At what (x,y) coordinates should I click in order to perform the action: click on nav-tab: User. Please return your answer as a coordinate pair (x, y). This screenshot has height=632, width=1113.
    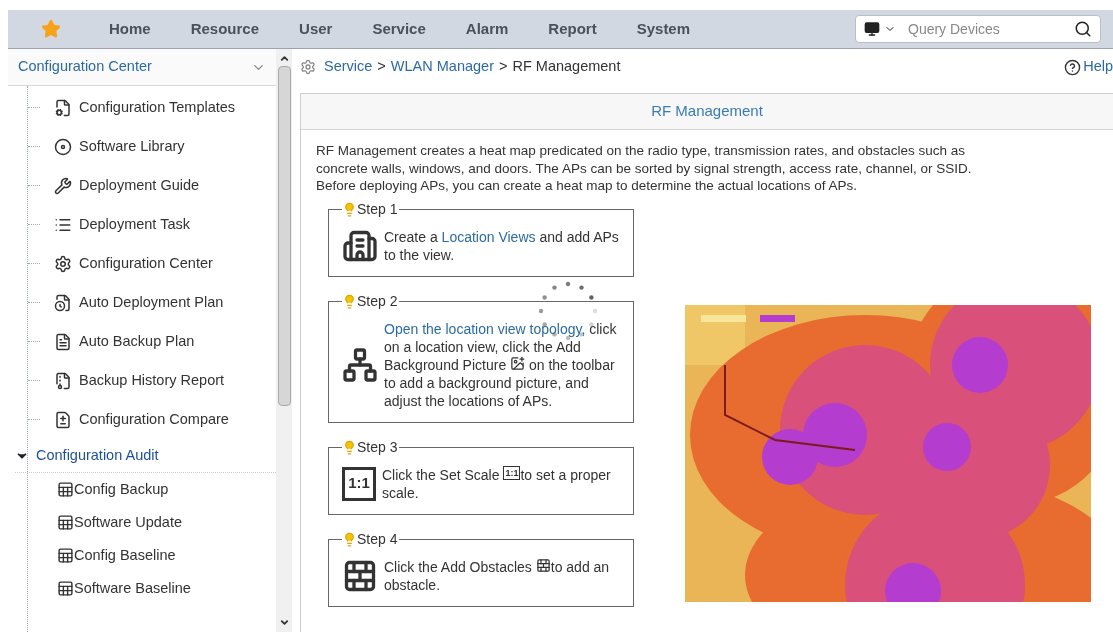
    Looking at the image, I should click on (316, 29).